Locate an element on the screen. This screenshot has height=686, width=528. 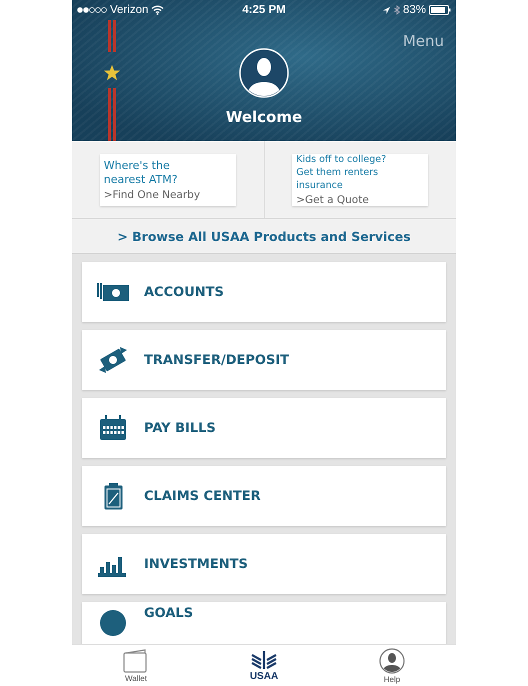
promo-link: >Find One Nearby is located at coordinates (168, 194).